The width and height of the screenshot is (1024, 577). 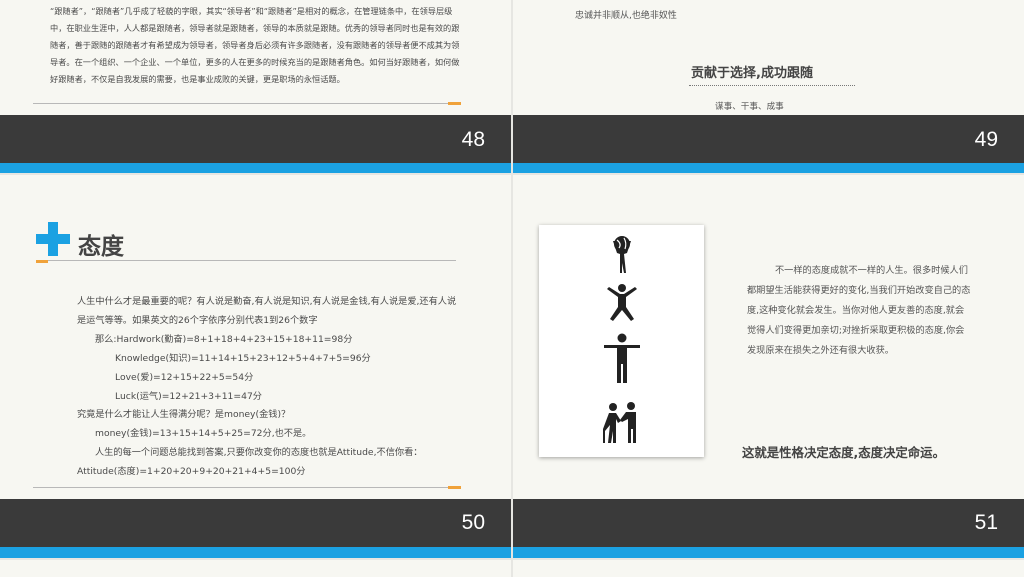 What do you see at coordinates (251, 260) in the screenshot?
I see `title-rule` at bounding box center [251, 260].